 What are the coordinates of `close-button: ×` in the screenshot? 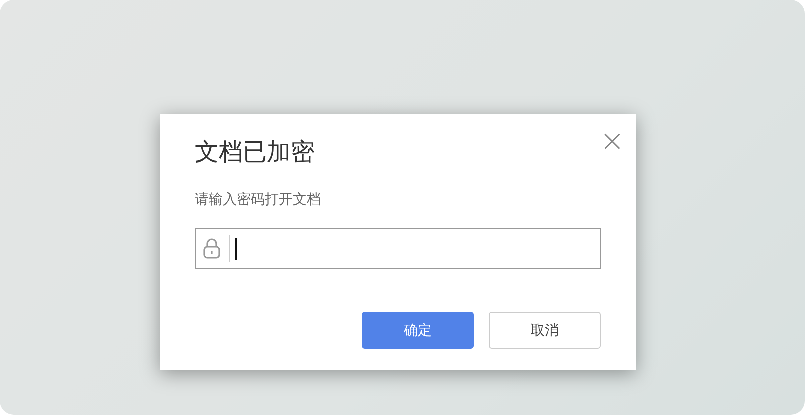 It's located at (612, 144).